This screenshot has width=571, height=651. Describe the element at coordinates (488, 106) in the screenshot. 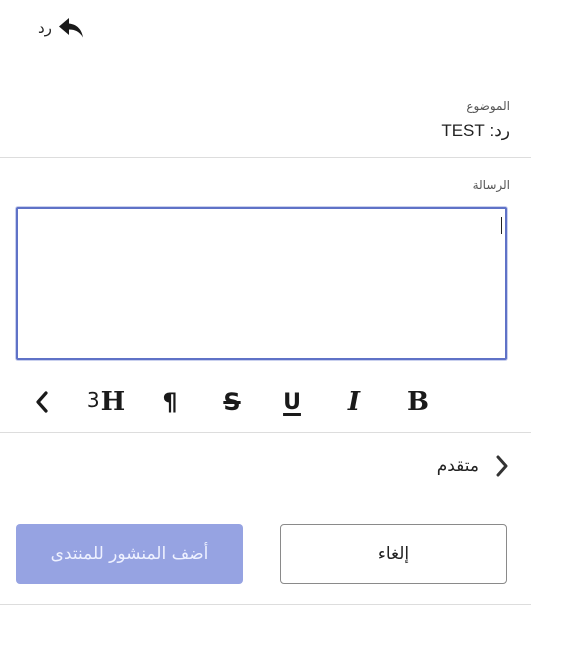

I see `subject-label: الموضوع` at that location.